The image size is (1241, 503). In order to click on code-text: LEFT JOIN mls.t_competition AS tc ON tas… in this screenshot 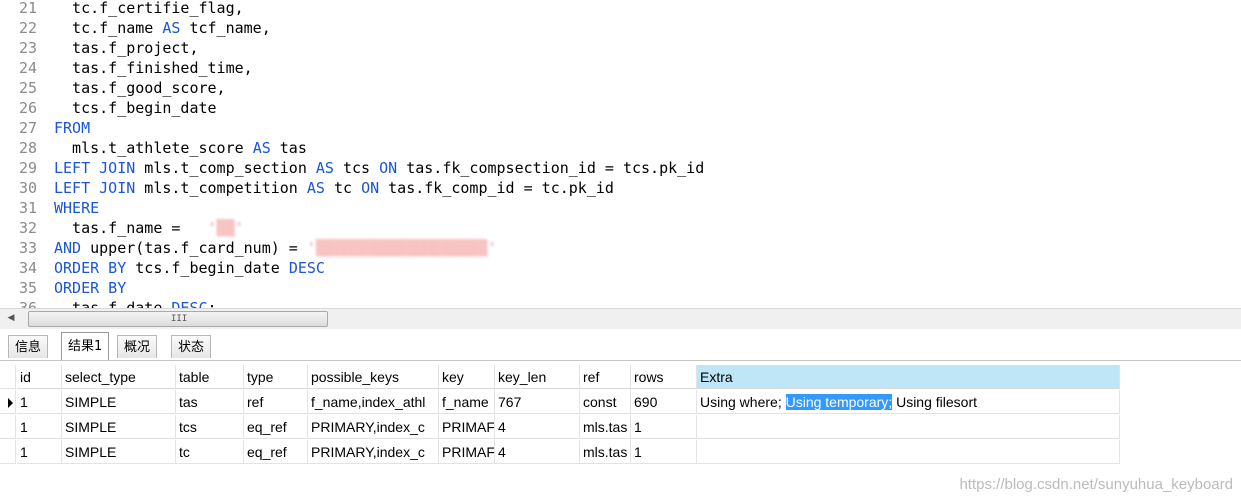, I will do `click(334, 188)`.